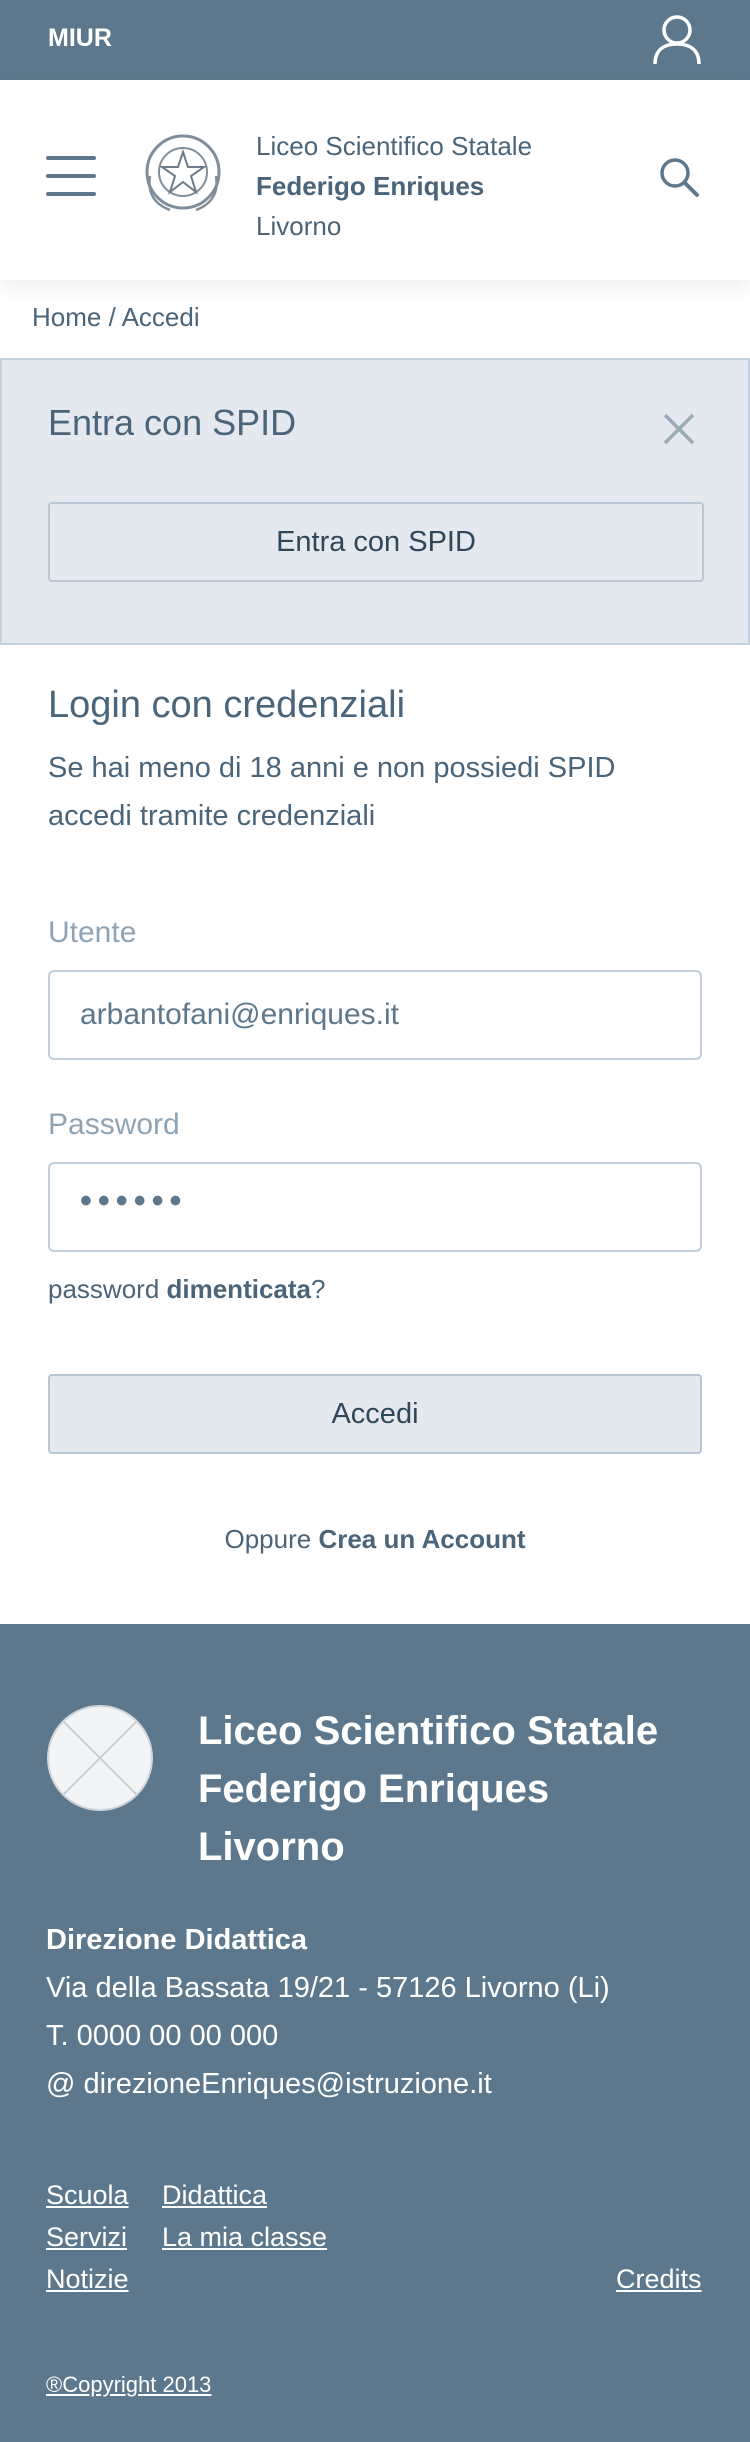 The width and height of the screenshot is (750, 2442). I want to click on footer-link-didattica: Didattica, so click(214, 2195).